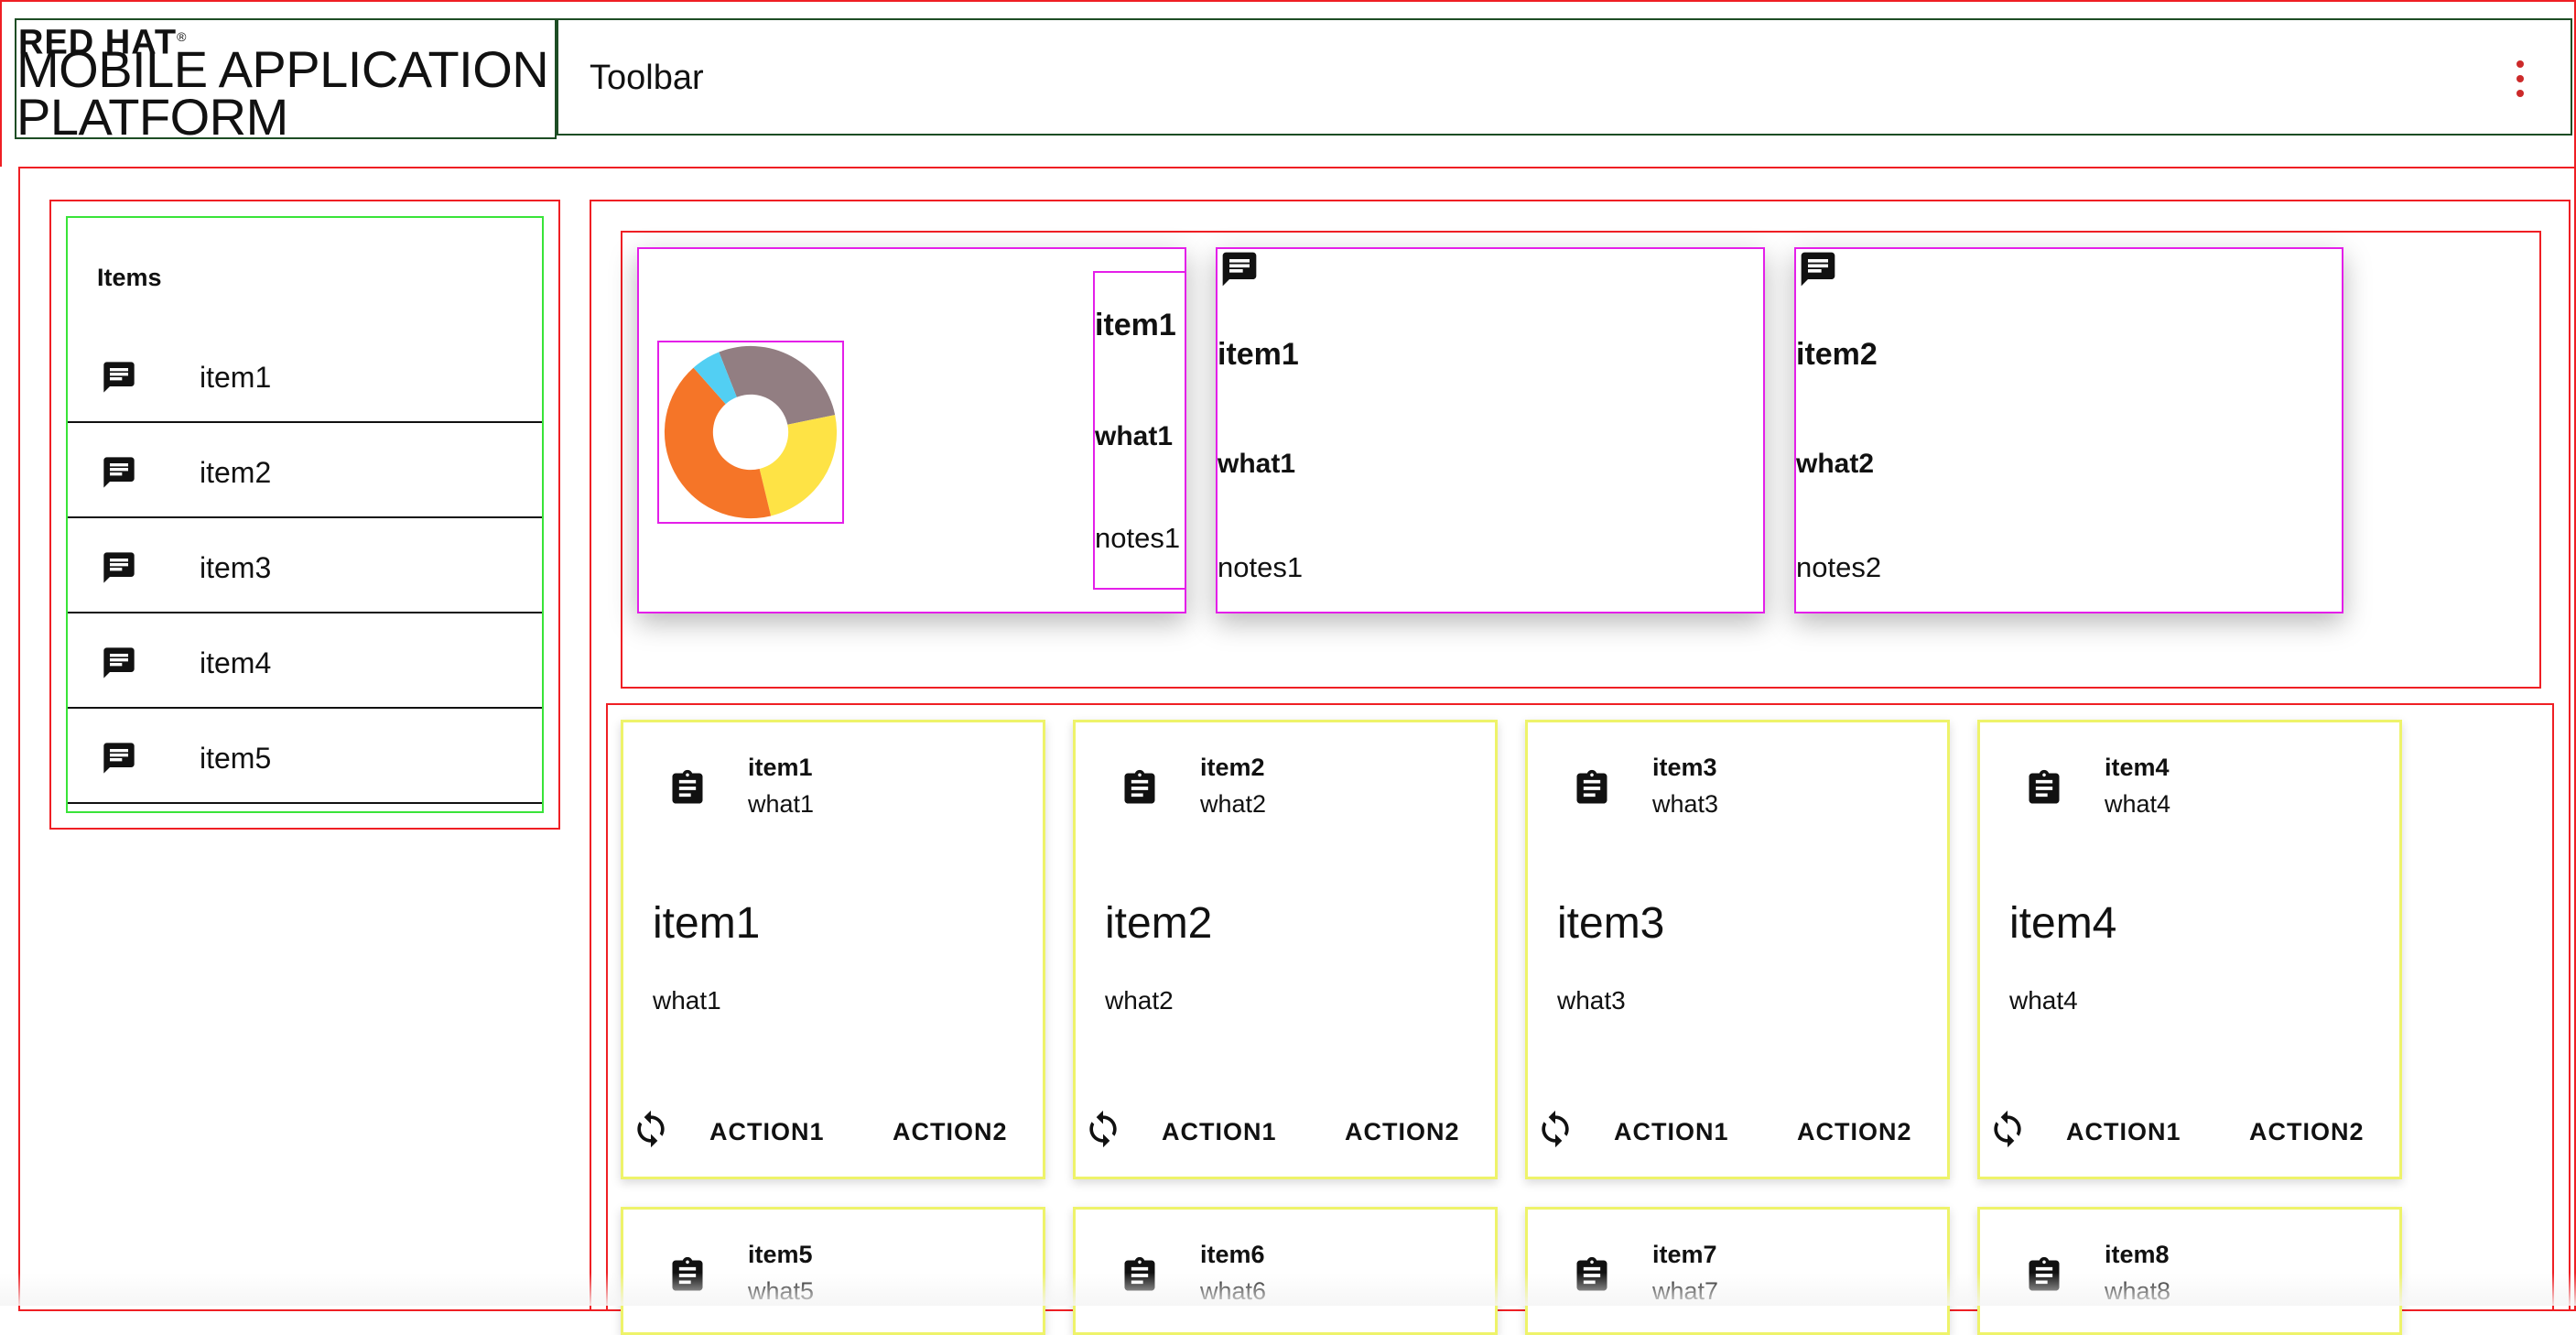  What do you see at coordinates (236, 568) in the screenshot?
I see `list-item-label: item3` at bounding box center [236, 568].